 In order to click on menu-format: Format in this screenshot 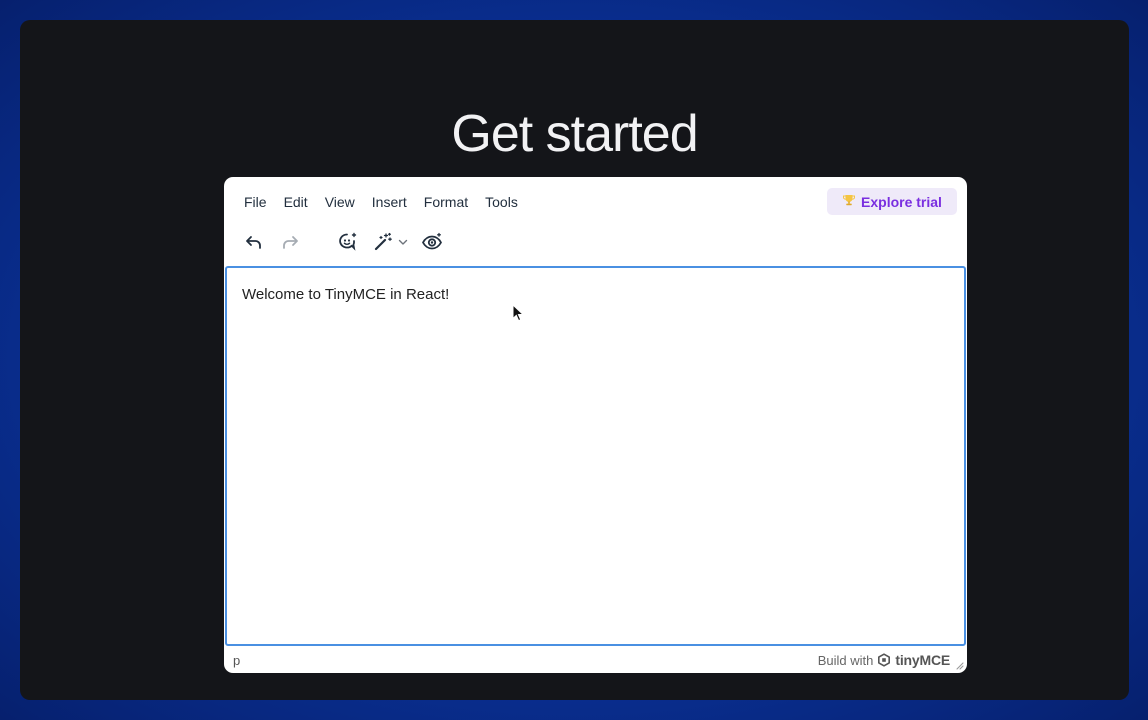, I will do `click(445, 202)`.